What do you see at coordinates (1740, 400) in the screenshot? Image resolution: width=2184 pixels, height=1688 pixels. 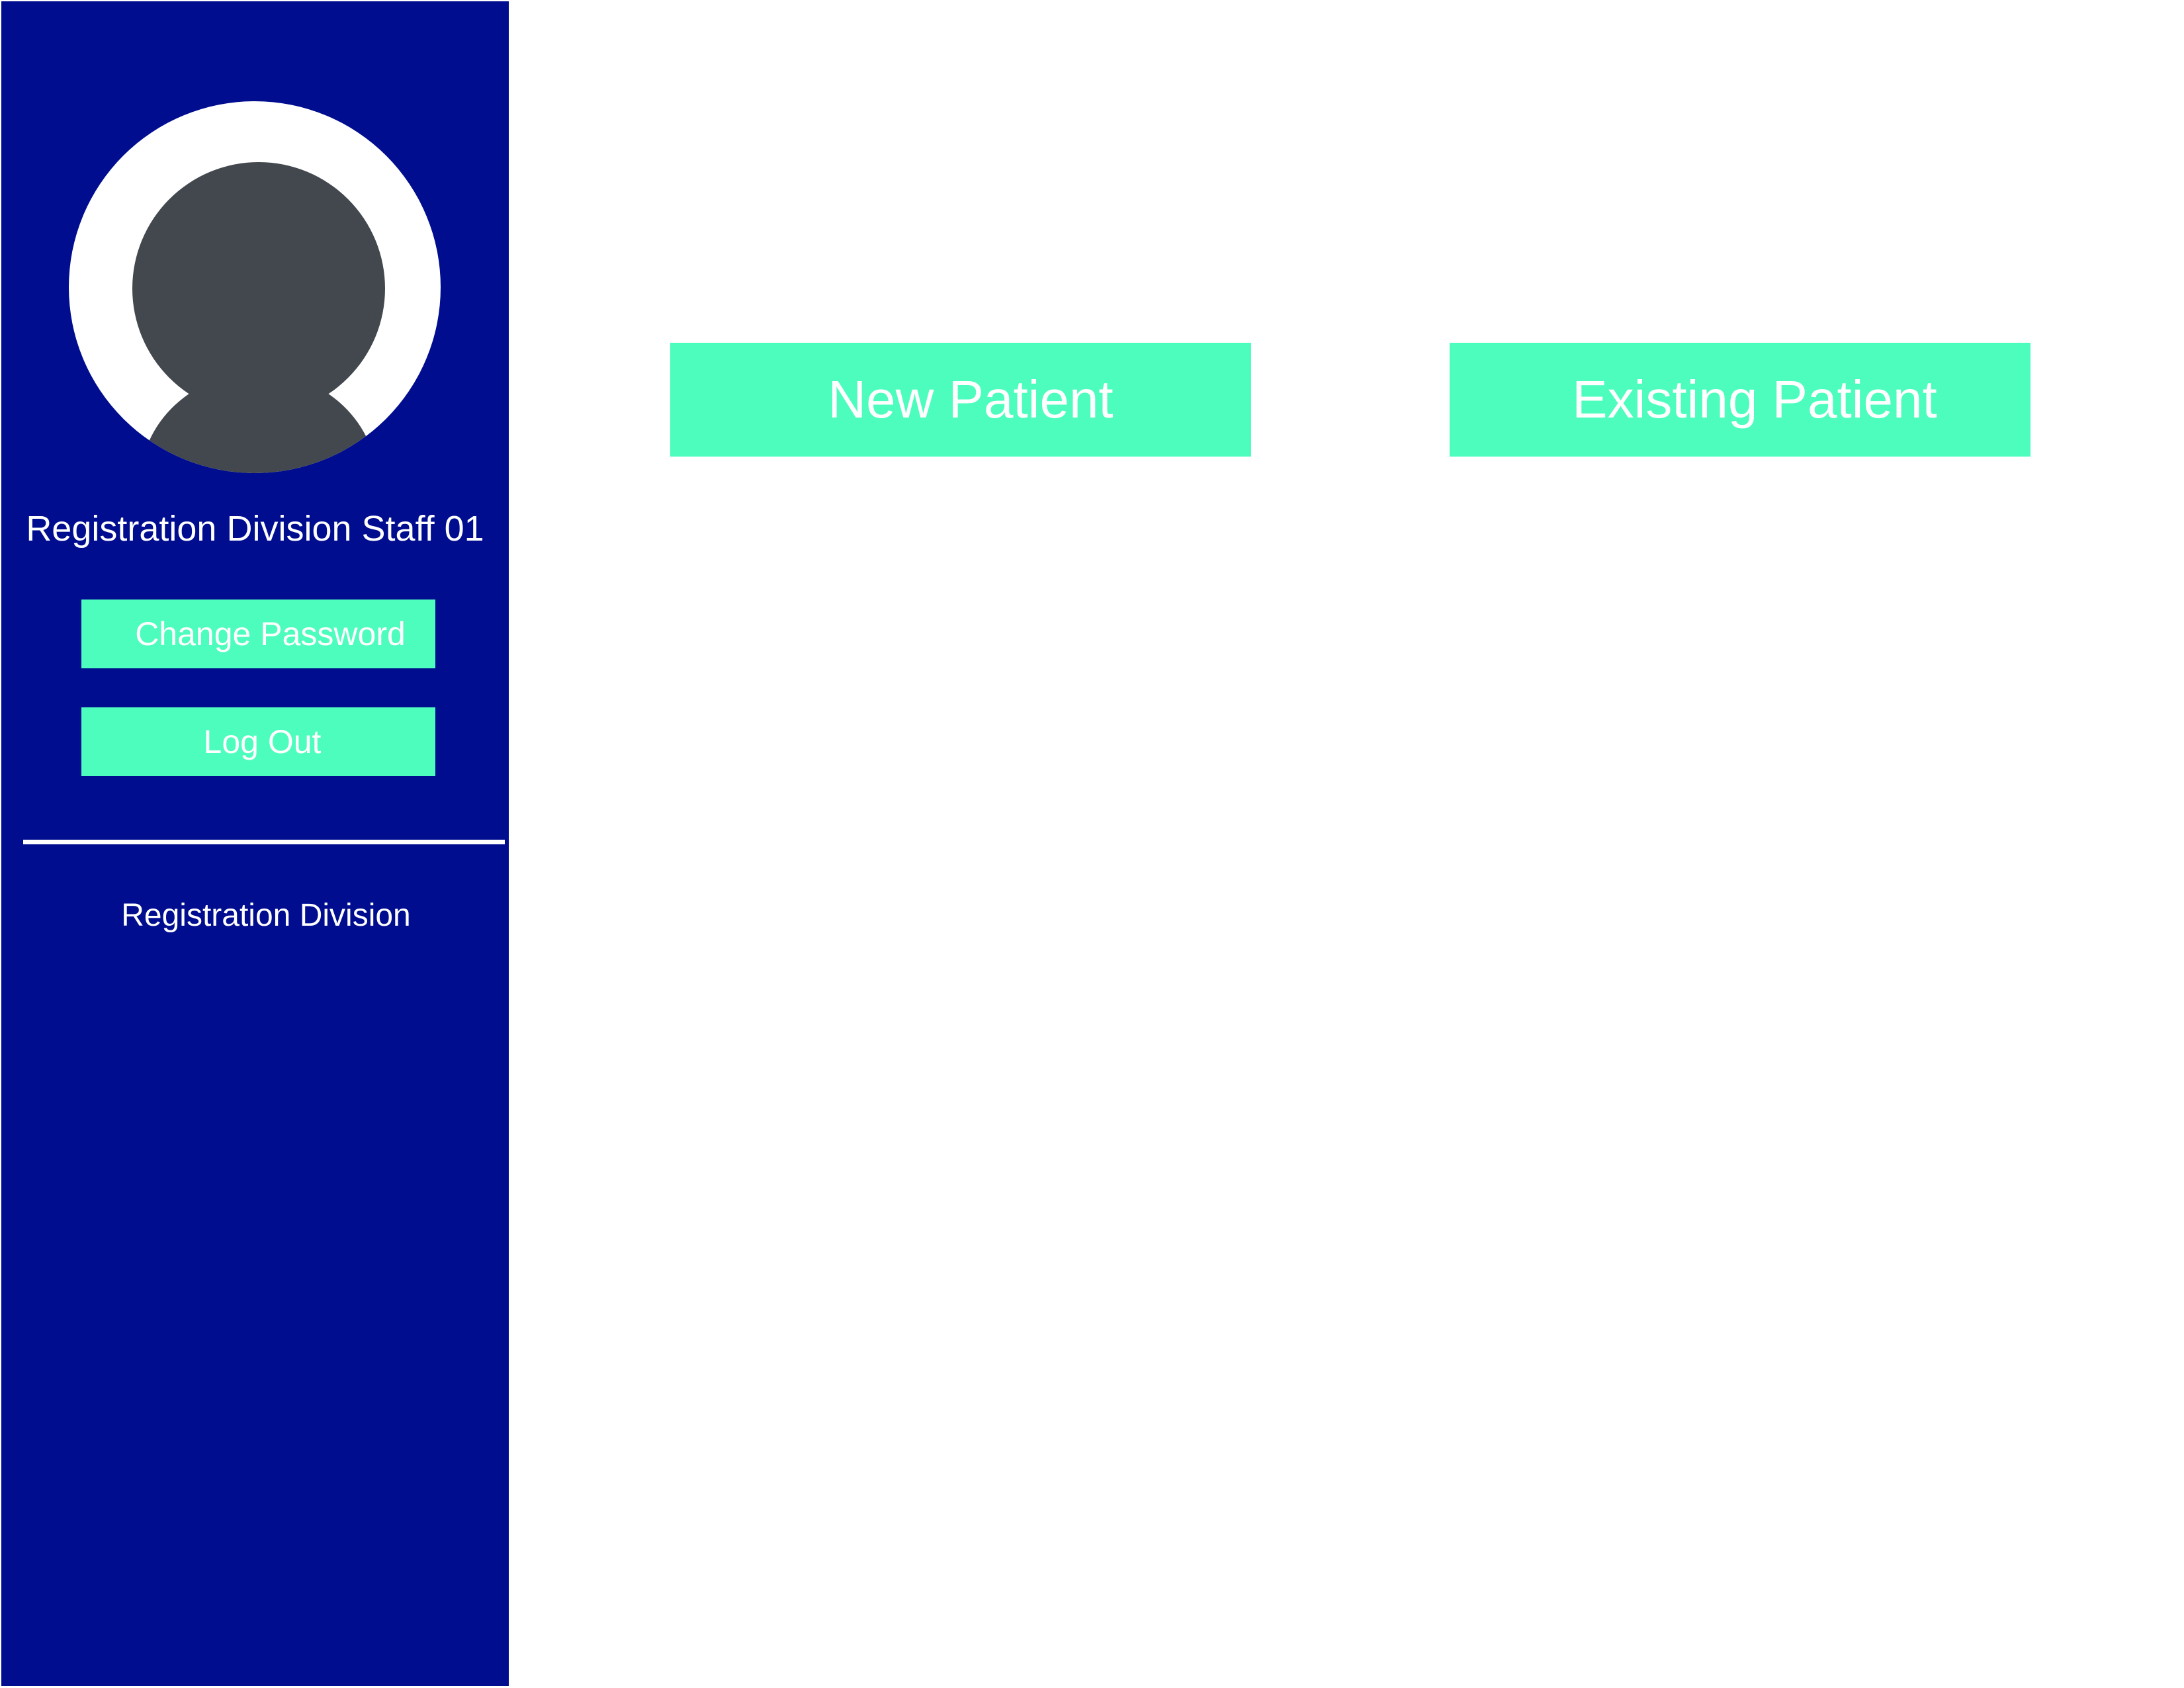 I see `existing-patient-button: Existing Patient` at bounding box center [1740, 400].